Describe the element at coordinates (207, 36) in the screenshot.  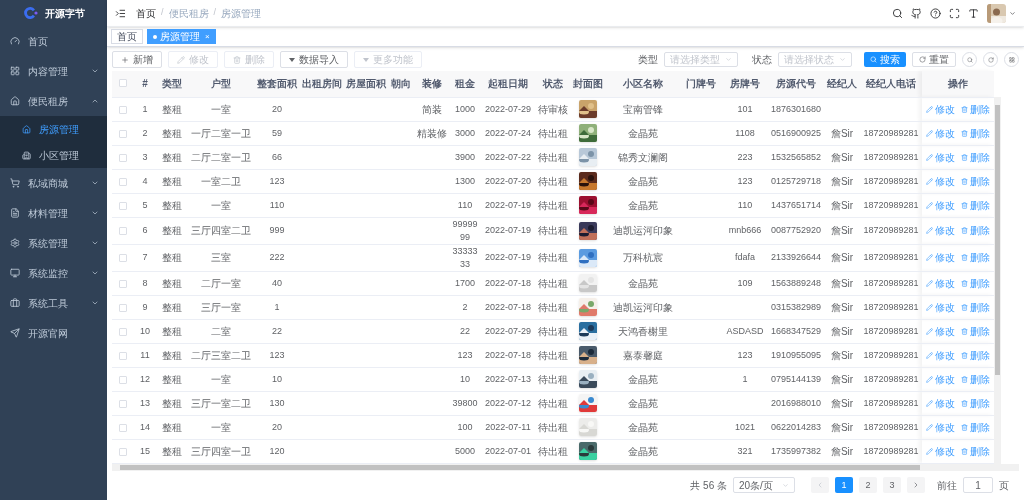
I see `close-icon: ×` at that location.